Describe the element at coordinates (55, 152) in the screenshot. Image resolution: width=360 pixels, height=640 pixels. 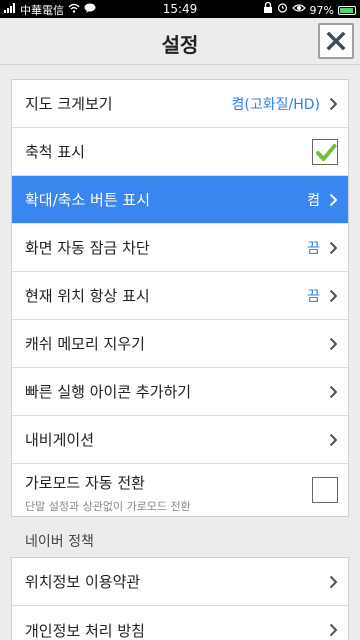
I see `setting-label: 축척 표시` at that location.